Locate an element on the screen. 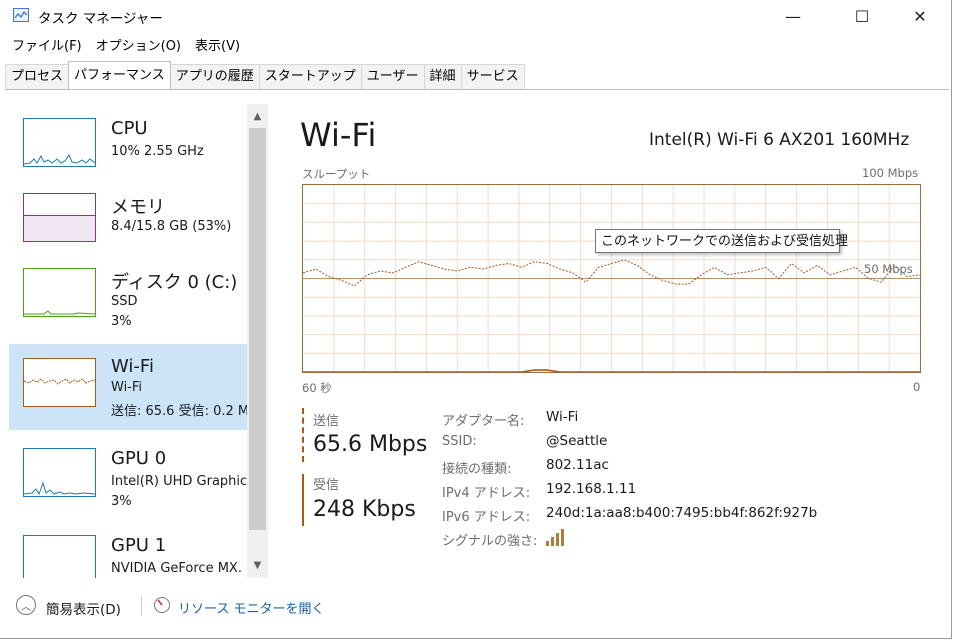  tab-strip: プロセス パフォーマンス アプリの履歴 スタートアップ ユーザー 詳細 サービス is located at coordinates (265, 75).